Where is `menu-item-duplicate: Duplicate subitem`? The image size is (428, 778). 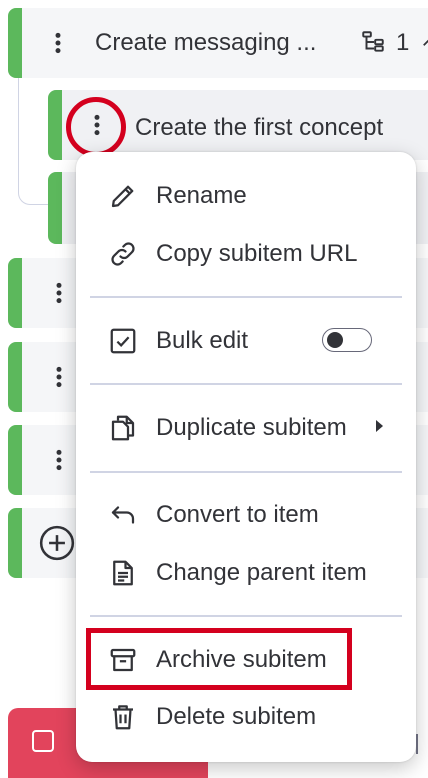
menu-item-duplicate: Duplicate subitem is located at coordinates (246, 428).